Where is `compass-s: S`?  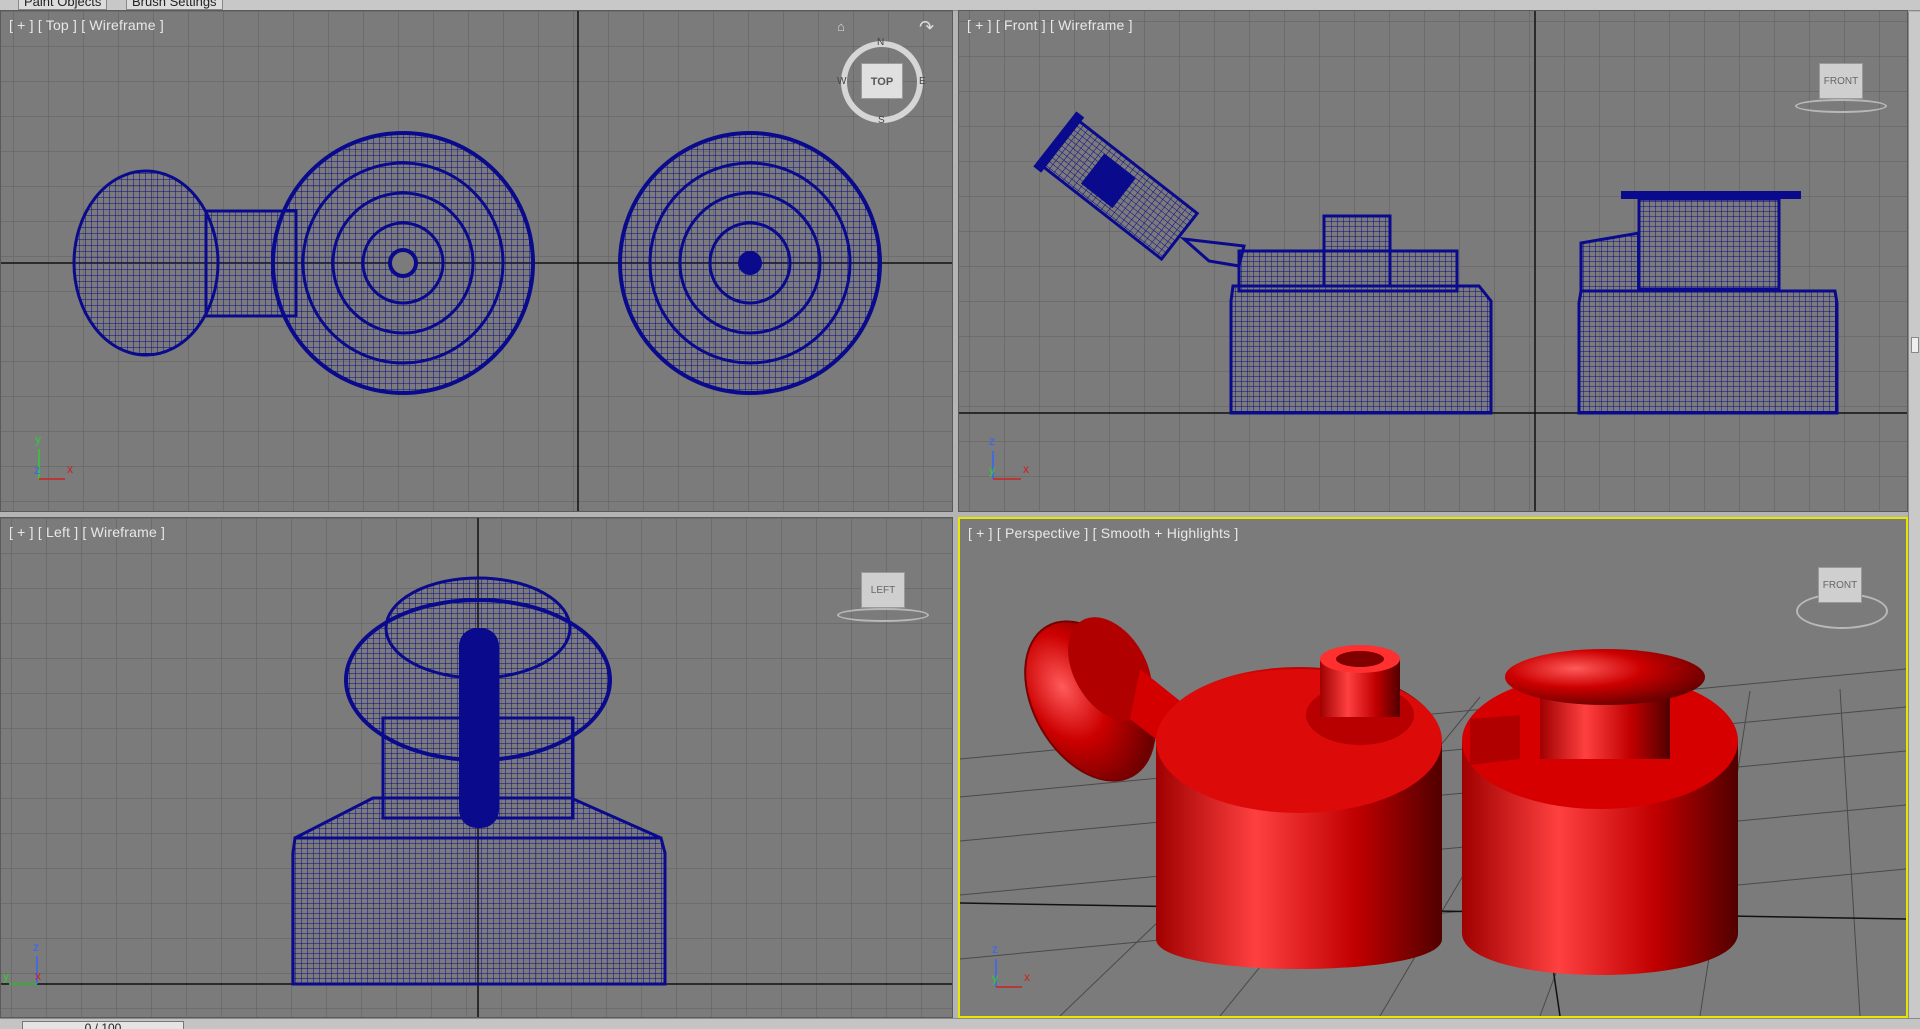 compass-s: S is located at coordinates (881, 120).